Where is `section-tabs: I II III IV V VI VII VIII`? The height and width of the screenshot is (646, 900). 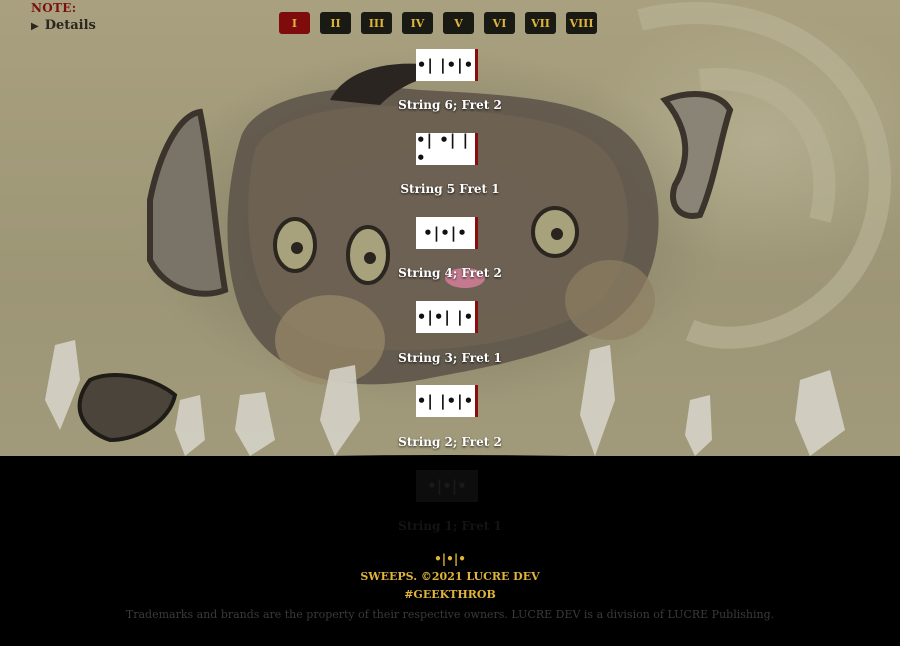 section-tabs: I II III IV V VI VII VIII is located at coordinates (438, 23).